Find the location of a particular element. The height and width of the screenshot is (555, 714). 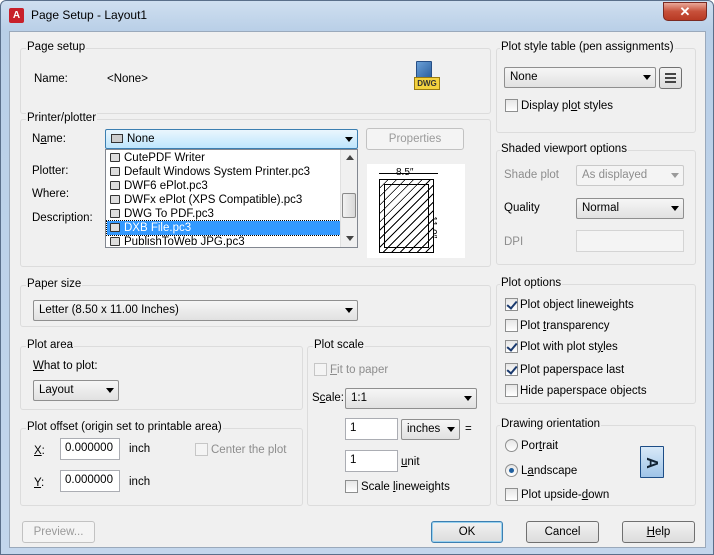

x-label: X: is located at coordinates (39, 451).